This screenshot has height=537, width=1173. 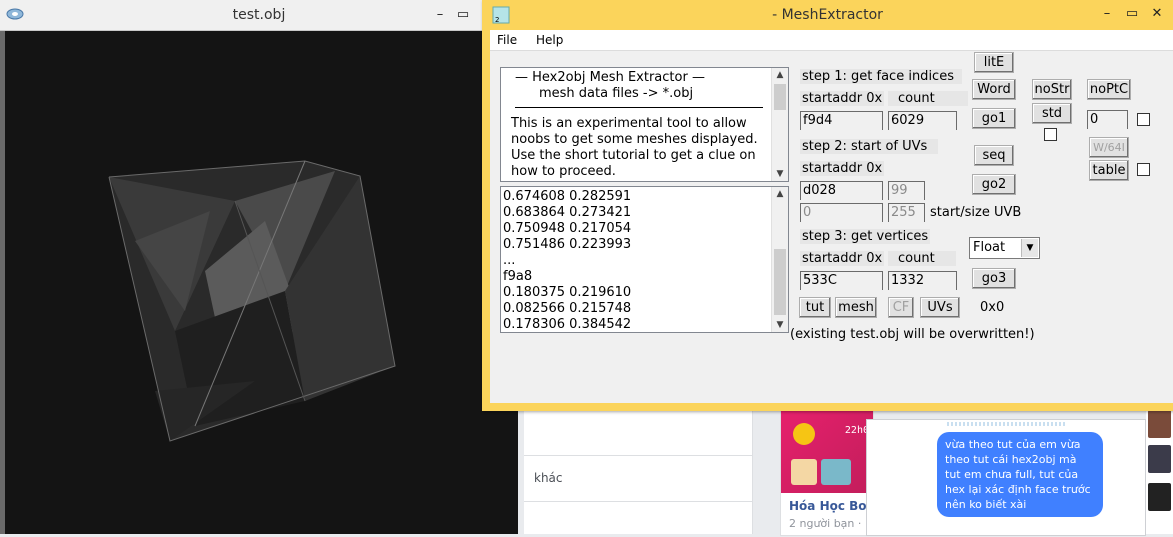 I want to click on info-subheading: mesh data files -> *.obj, so click(x=616, y=93).